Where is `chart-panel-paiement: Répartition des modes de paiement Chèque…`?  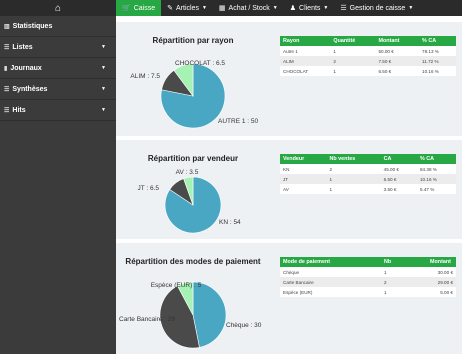 chart-panel-paiement: Répartition des modes de paiement Chèque… is located at coordinates (193, 298).